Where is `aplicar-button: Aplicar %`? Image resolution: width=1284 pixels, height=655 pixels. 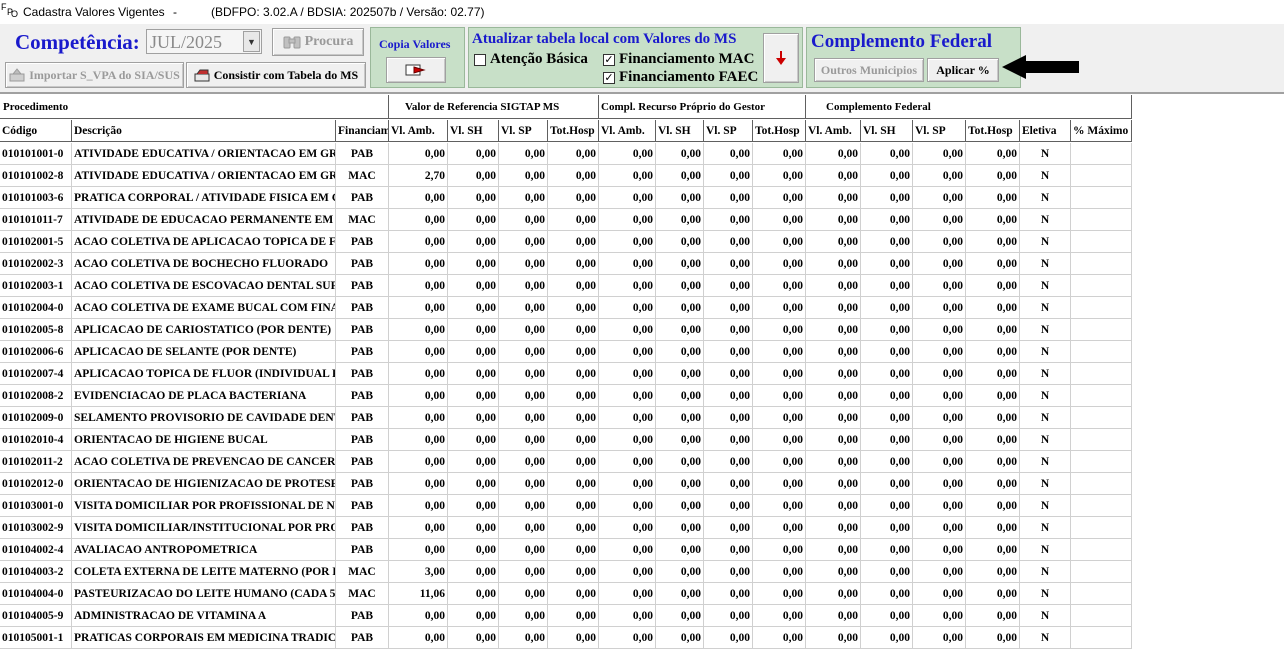
aplicar-button: Aplicar % is located at coordinates (963, 70).